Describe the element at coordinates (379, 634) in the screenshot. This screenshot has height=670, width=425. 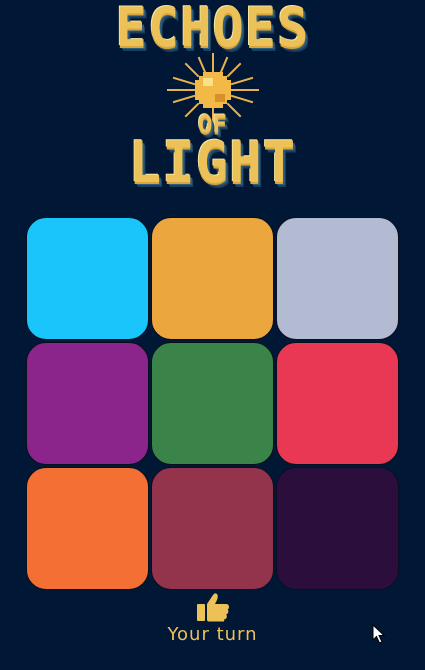
I see `mouse-cursor-icon` at that location.